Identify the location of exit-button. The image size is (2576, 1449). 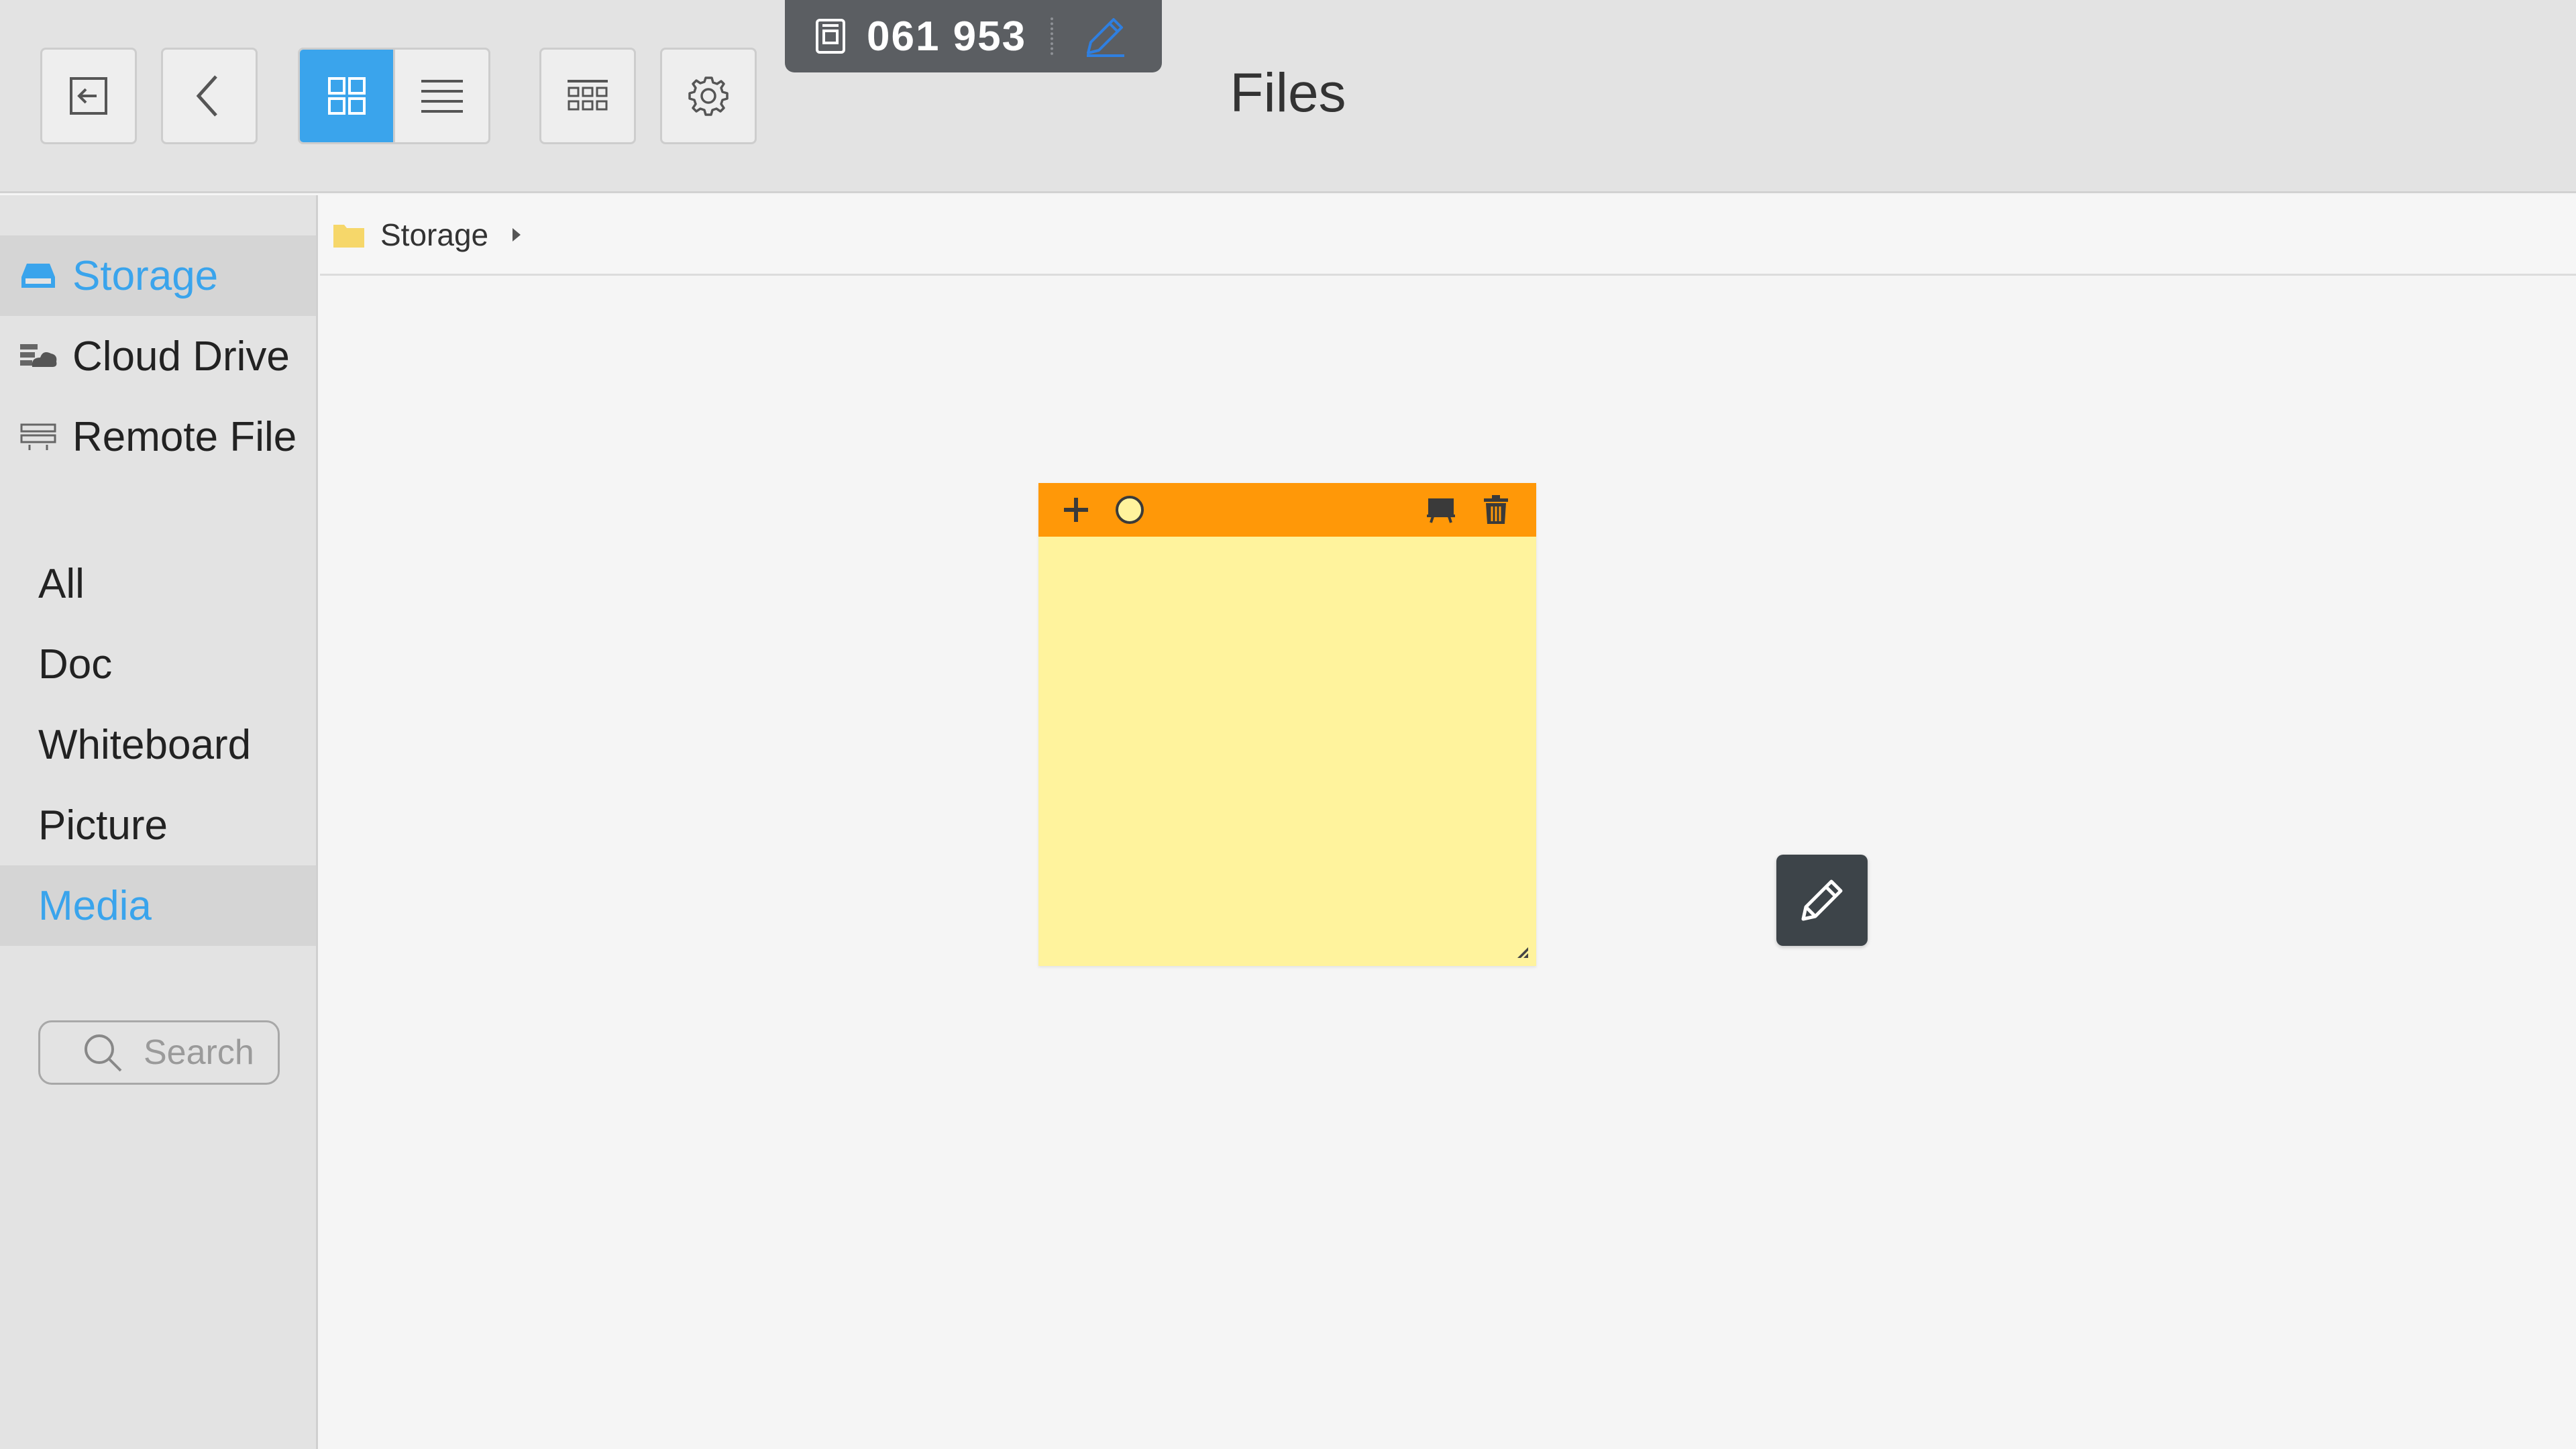
(88, 96).